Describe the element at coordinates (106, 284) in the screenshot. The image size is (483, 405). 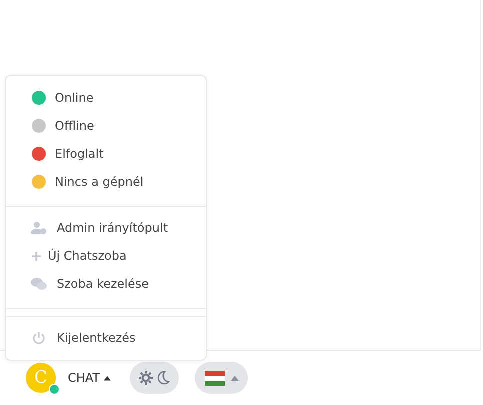
I see `menu-item: Szoba kezelése` at that location.